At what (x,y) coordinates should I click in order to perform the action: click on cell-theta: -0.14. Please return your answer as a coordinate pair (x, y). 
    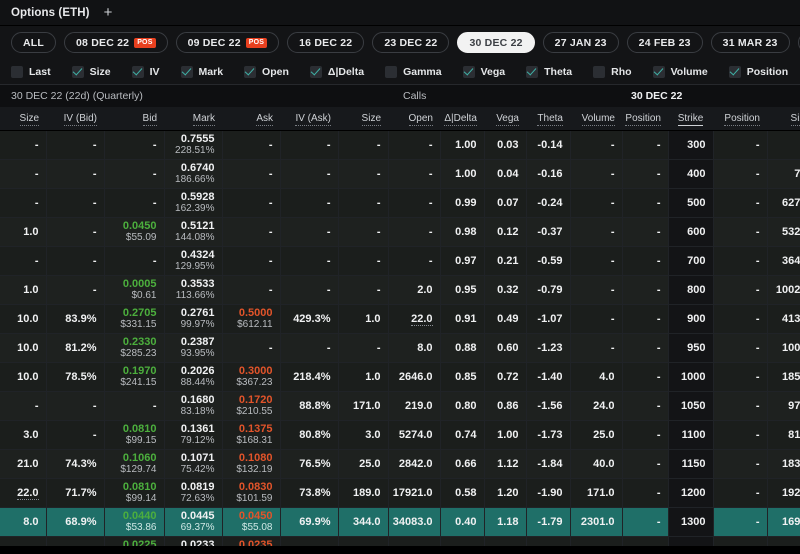
    Looking at the image, I should click on (548, 145).